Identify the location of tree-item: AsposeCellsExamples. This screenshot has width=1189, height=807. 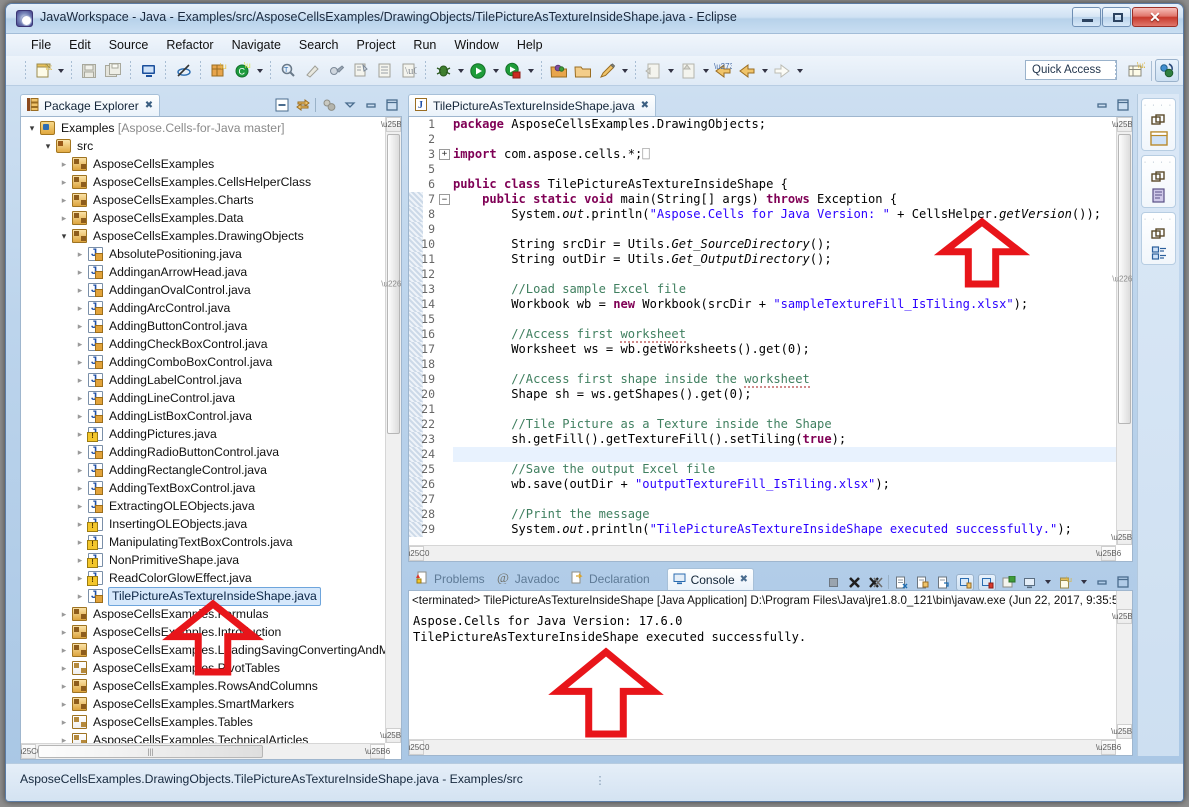
(203, 164).